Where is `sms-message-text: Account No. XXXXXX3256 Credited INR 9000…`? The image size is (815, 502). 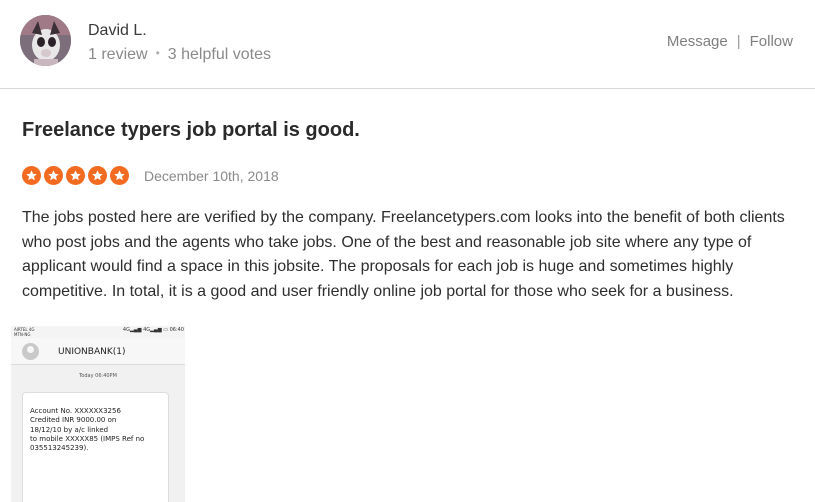
sms-message-text: Account No. XXXXXX3256 Credited INR 9000… is located at coordinates (87, 430).